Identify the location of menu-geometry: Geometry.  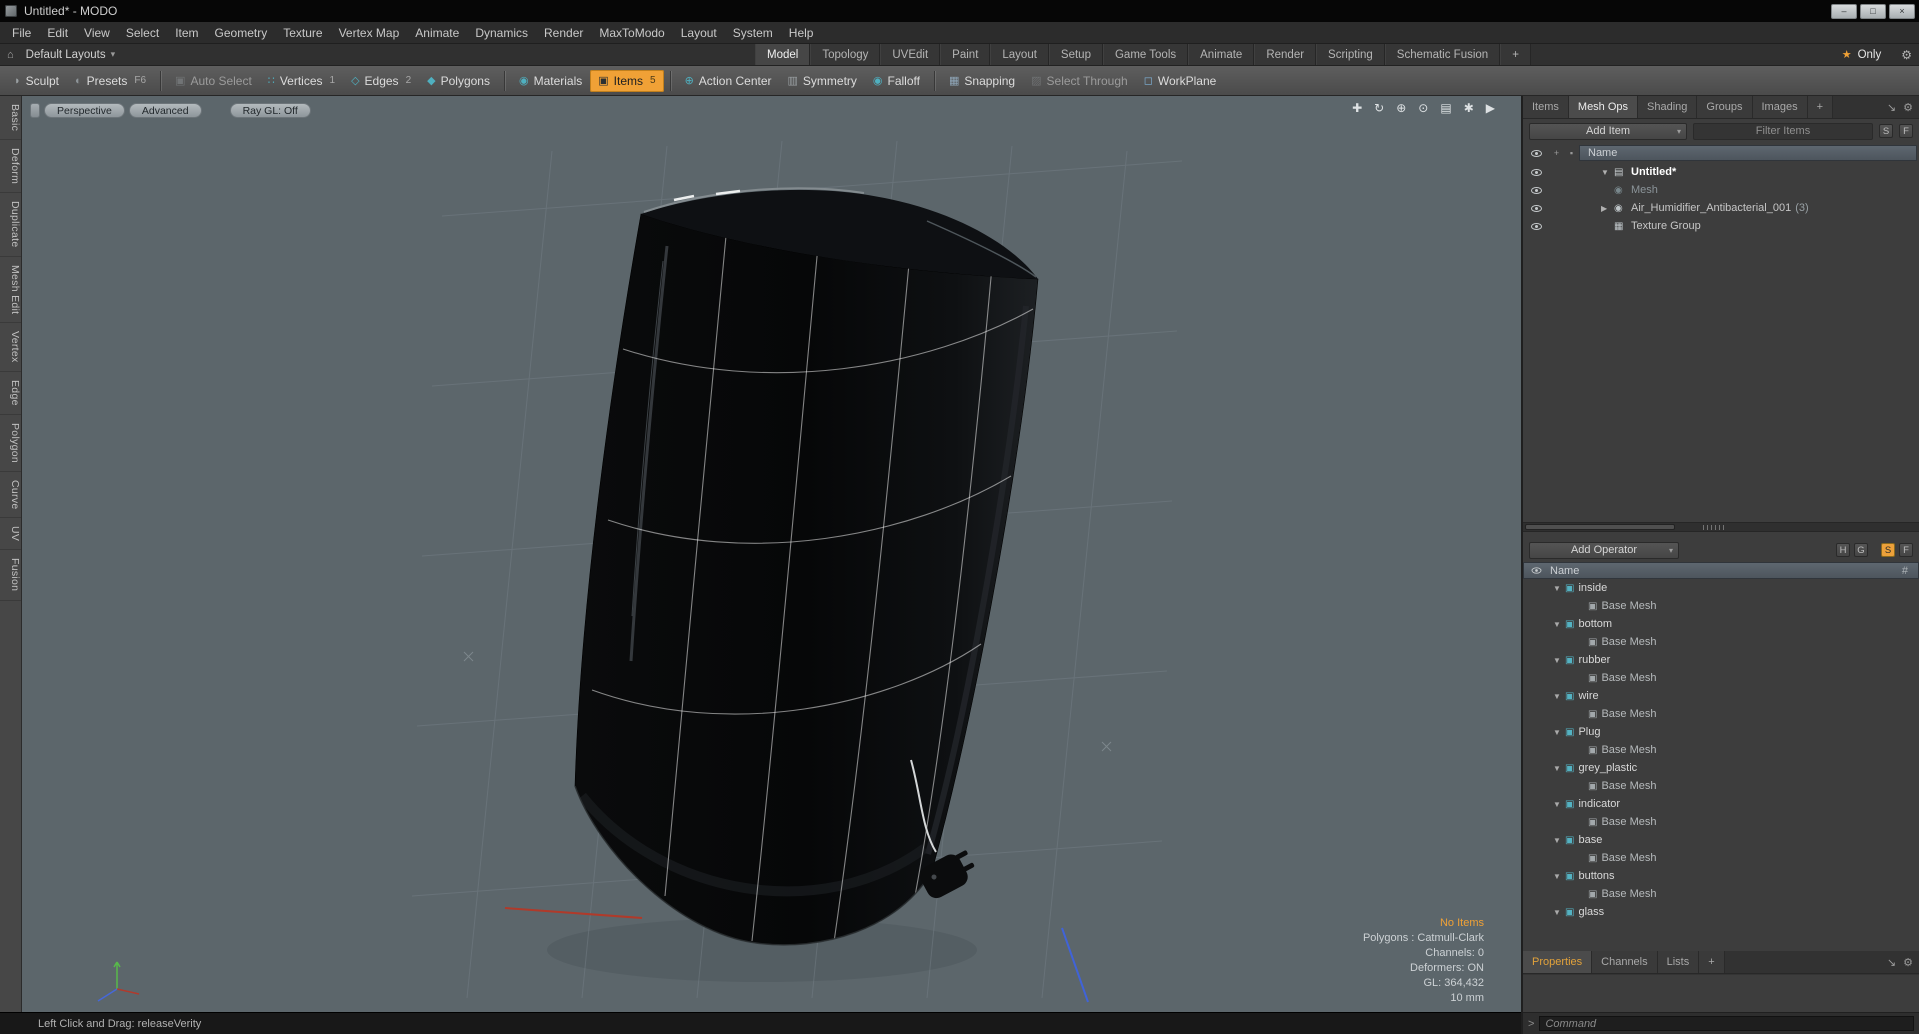
(241, 32).